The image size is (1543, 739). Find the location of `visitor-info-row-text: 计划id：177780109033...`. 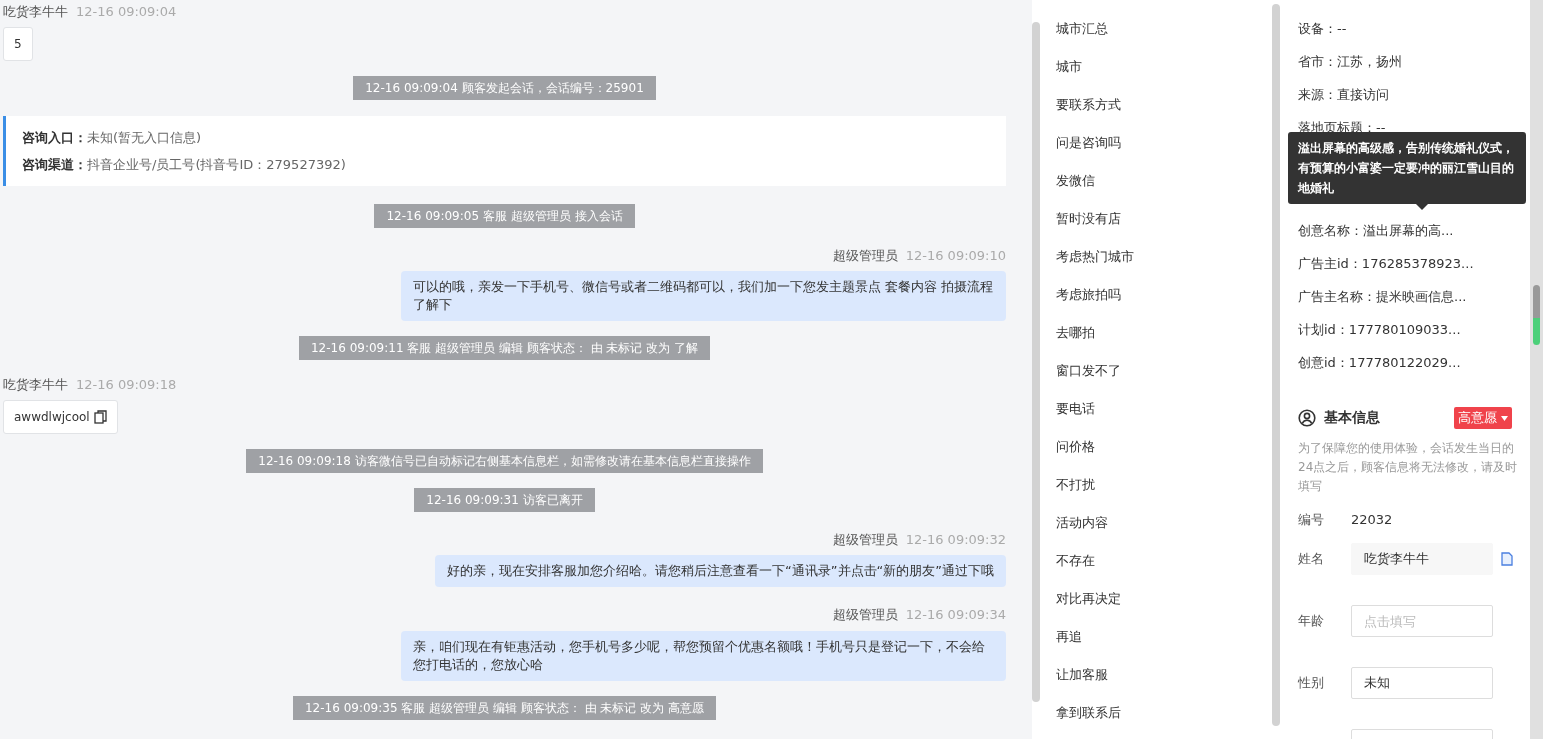

visitor-info-row-text: 计划id：177780109033... is located at coordinates (1380, 330).